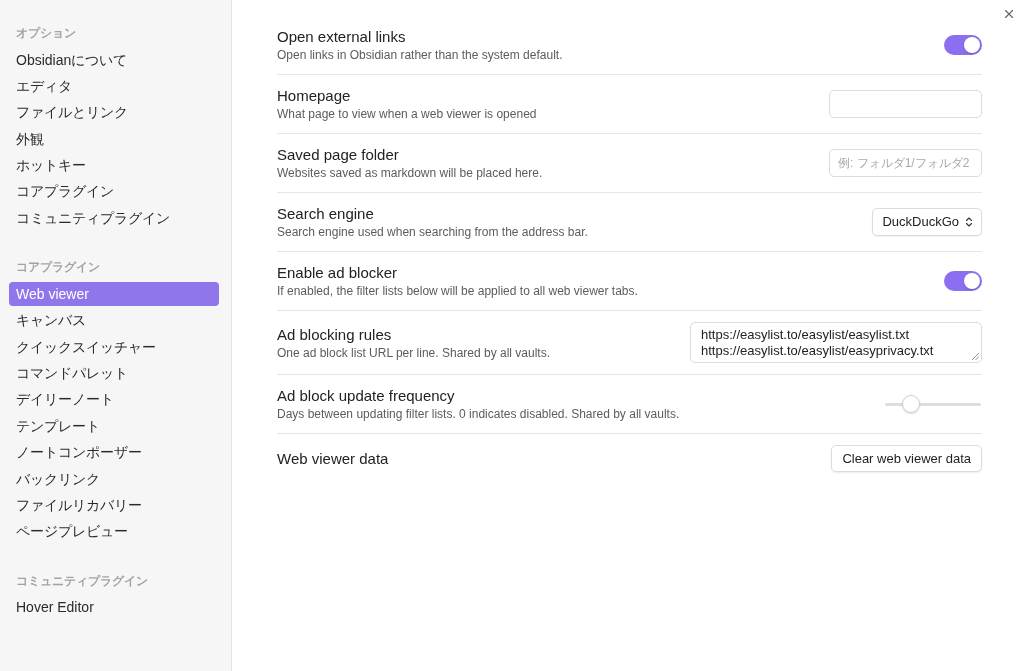  I want to click on text-field, so click(905, 104).